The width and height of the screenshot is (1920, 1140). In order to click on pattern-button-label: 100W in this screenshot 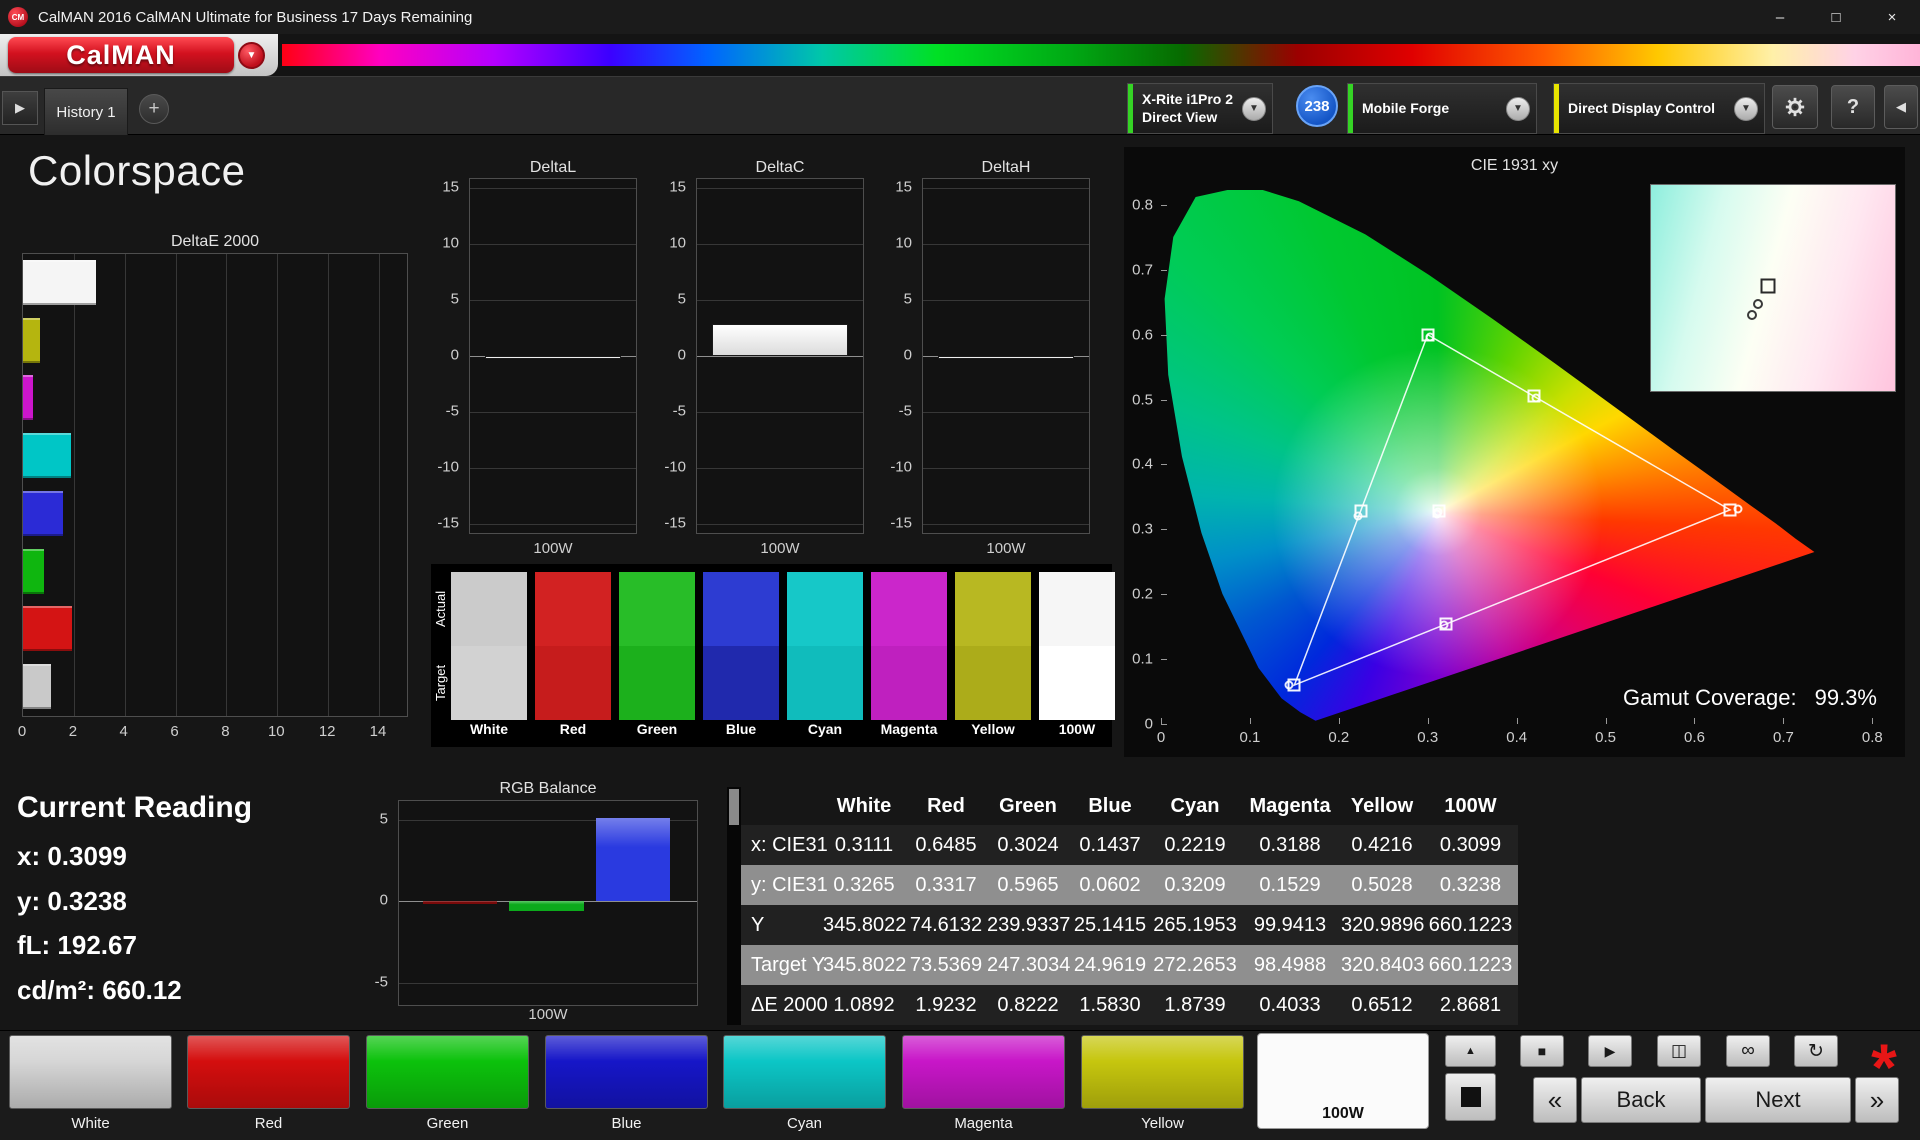, I will do `click(1343, 1113)`.